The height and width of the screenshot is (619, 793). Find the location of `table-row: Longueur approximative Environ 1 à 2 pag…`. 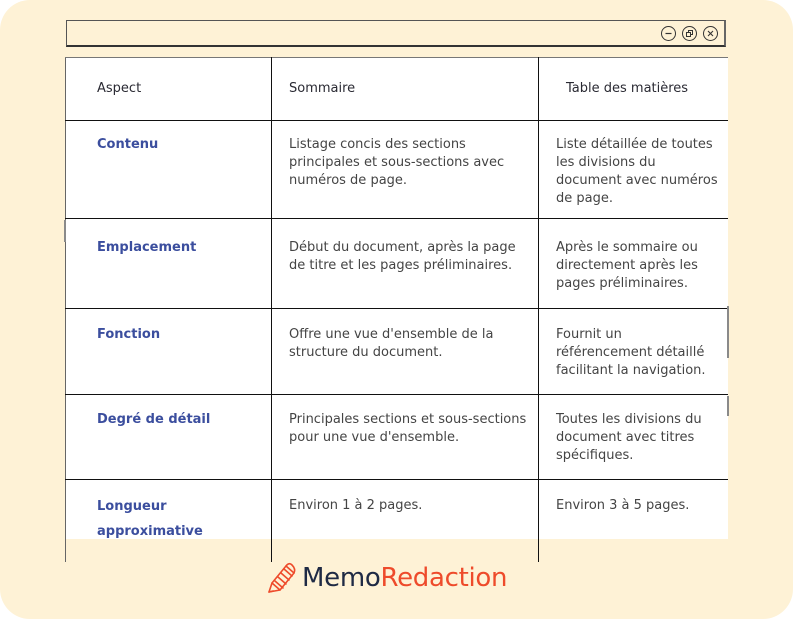

table-row: Longueur approximative Environ 1 à 2 pag… is located at coordinates (396, 520).